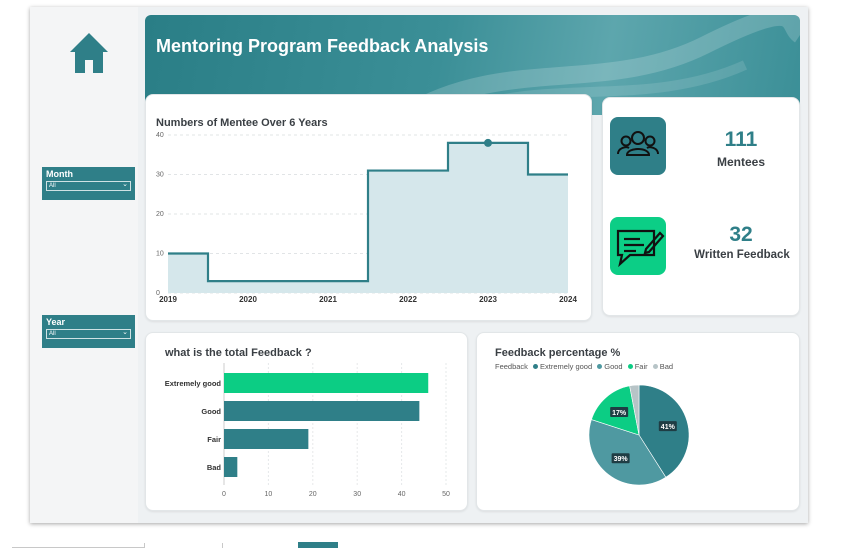  Describe the element at coordinates (488, 299) in the screenshot. I see `x-tick-label: 2023` at that location.